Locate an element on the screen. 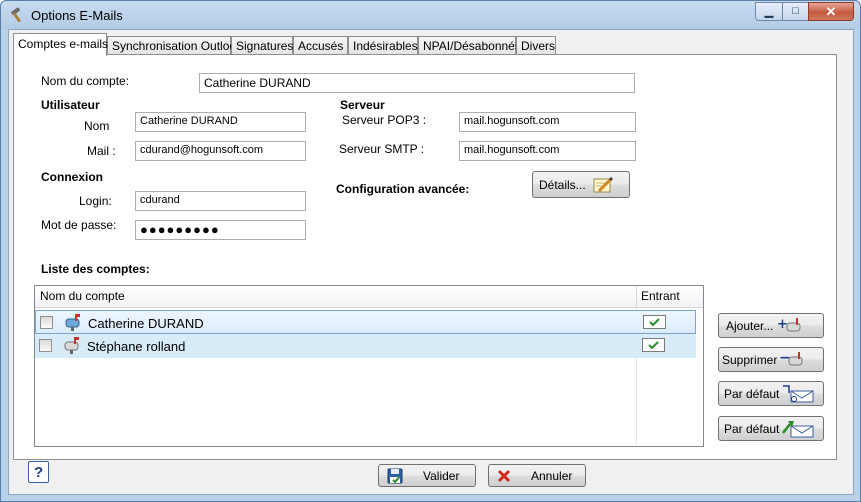 The height and width of the screenshot is (502, 861). accounts-list-heading: Liste des comptes: is located at coordinates (95, 269).